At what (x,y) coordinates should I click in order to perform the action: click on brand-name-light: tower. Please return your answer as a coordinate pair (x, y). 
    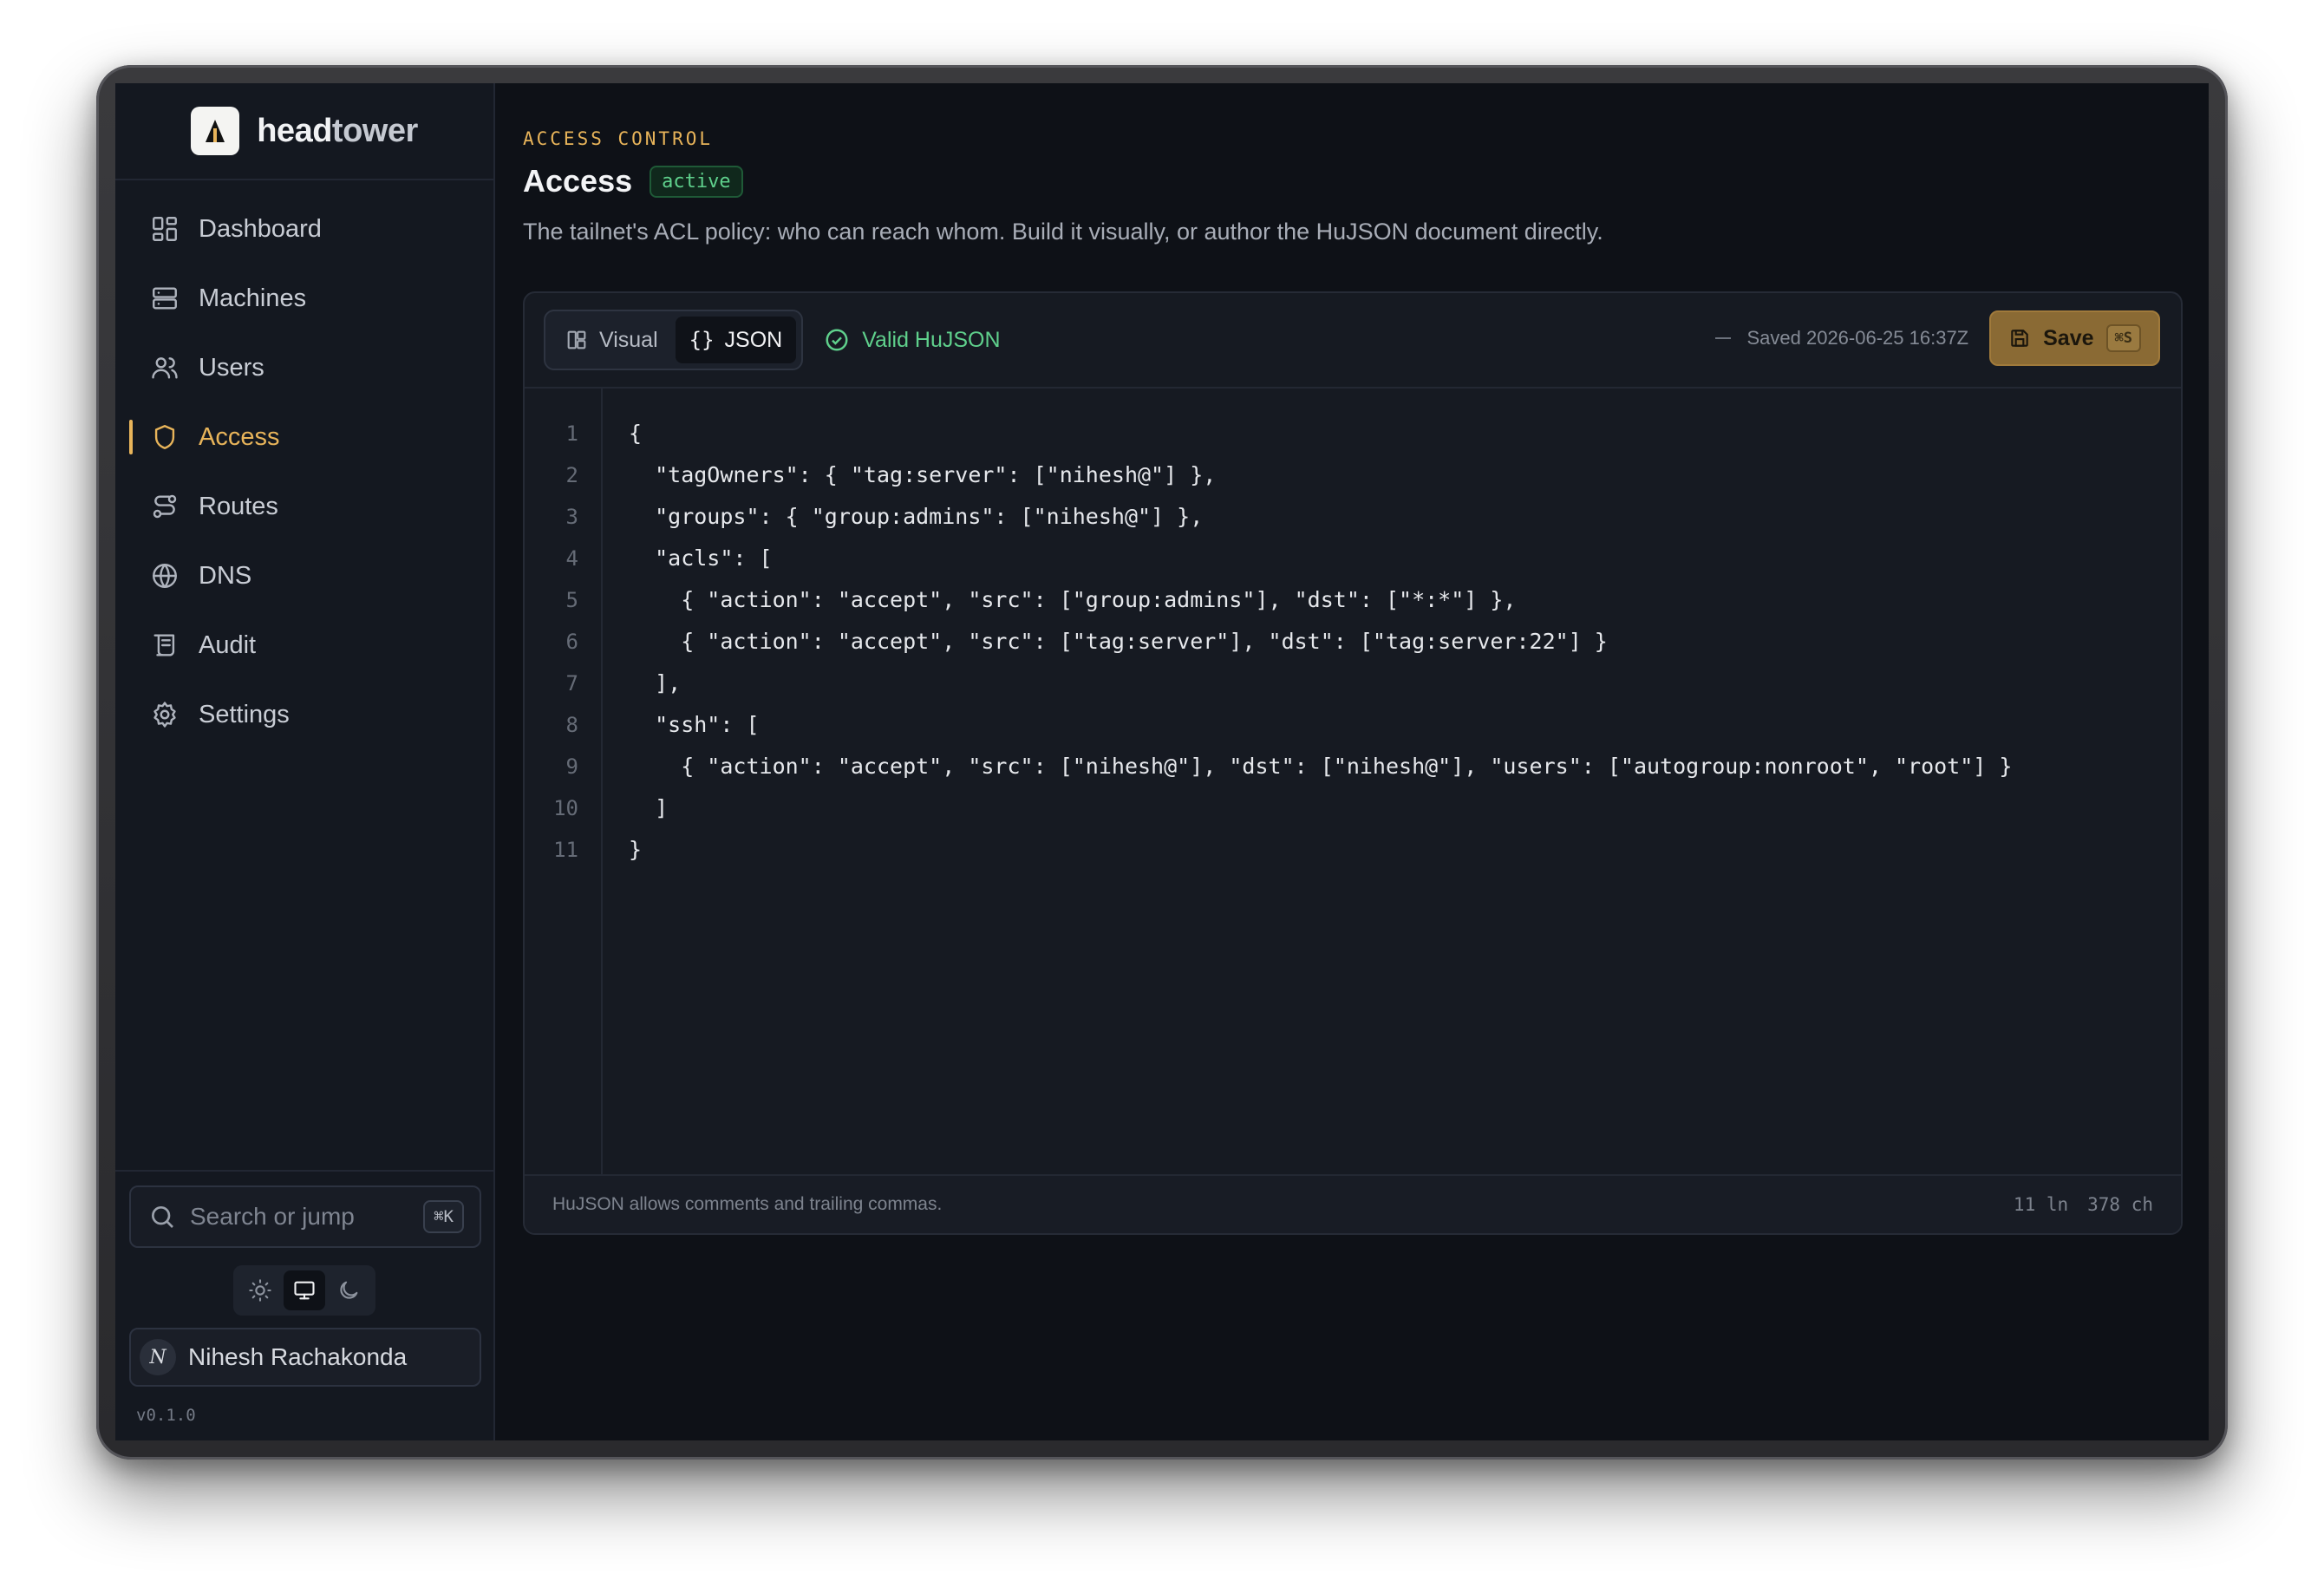
    Looking at the image, I should click on (374, 130).